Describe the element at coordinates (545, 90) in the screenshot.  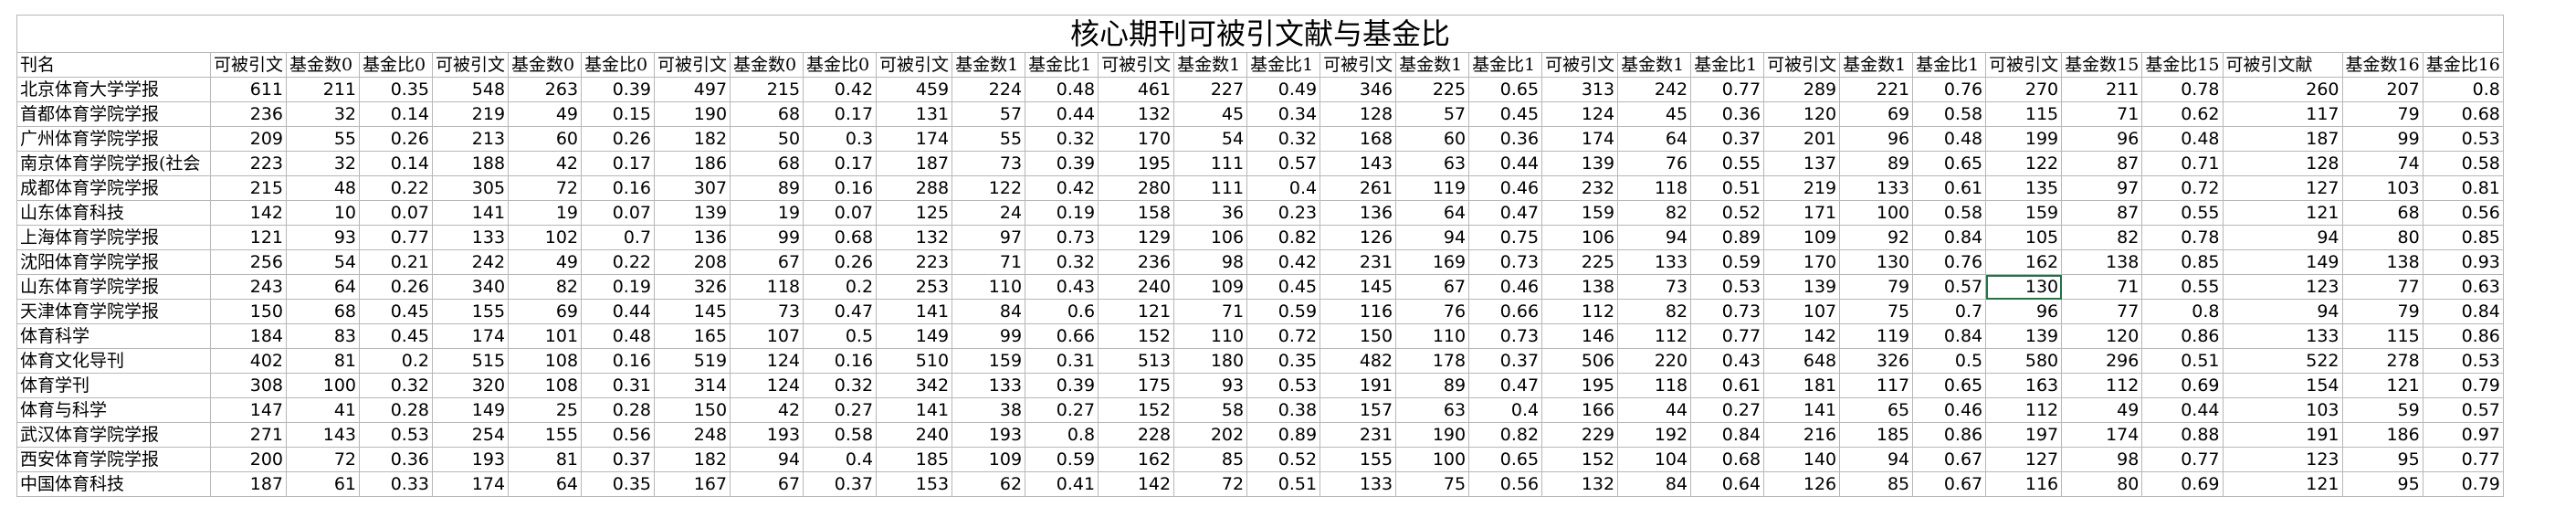
I see `value-cell: 263` at that location.